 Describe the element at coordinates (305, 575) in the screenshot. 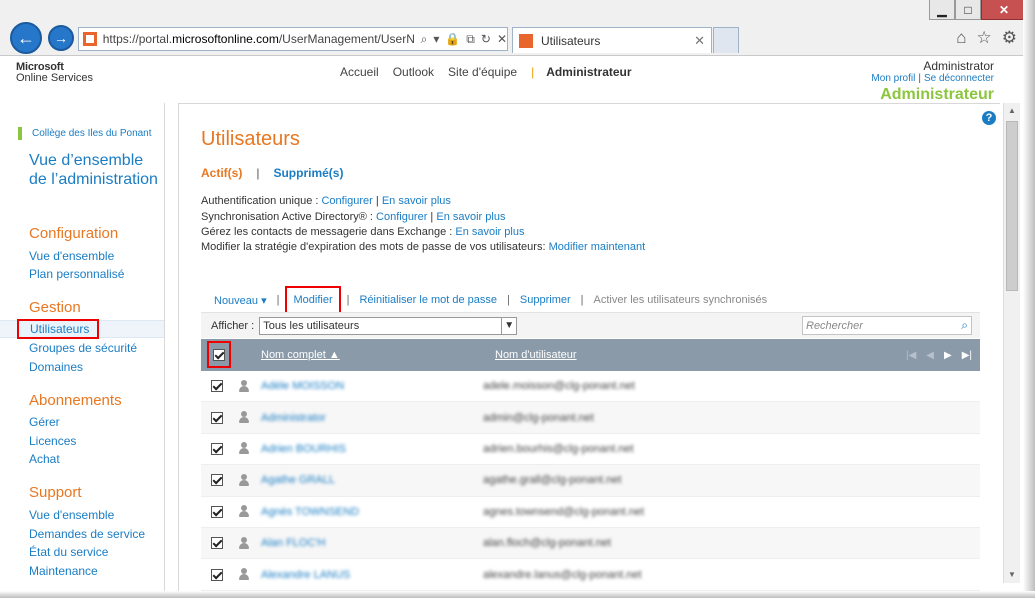

I see `user-full-name-link: Alexandre LANUS` at that location.